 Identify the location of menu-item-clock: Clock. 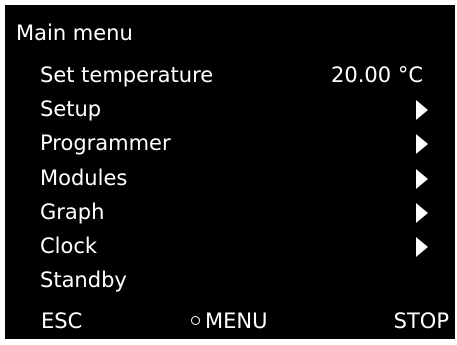
(230, 249).